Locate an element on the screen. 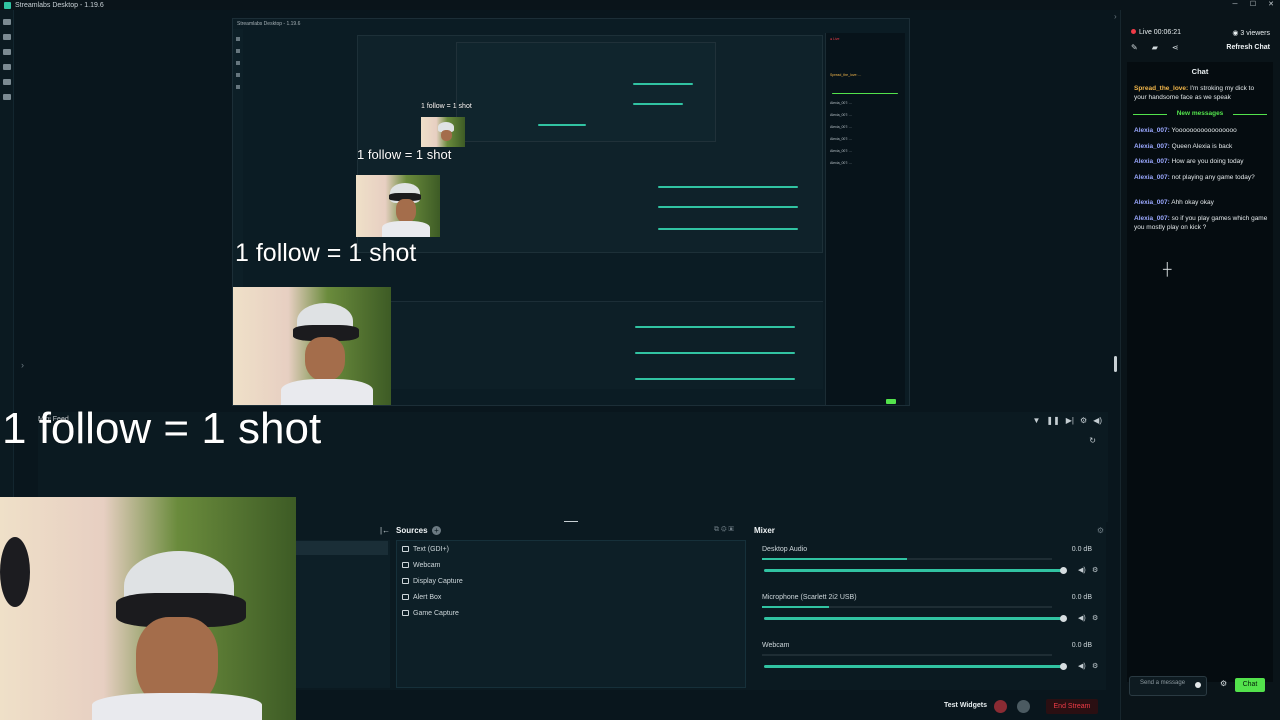  emoji-icon is located at coordinates (1198, 685).